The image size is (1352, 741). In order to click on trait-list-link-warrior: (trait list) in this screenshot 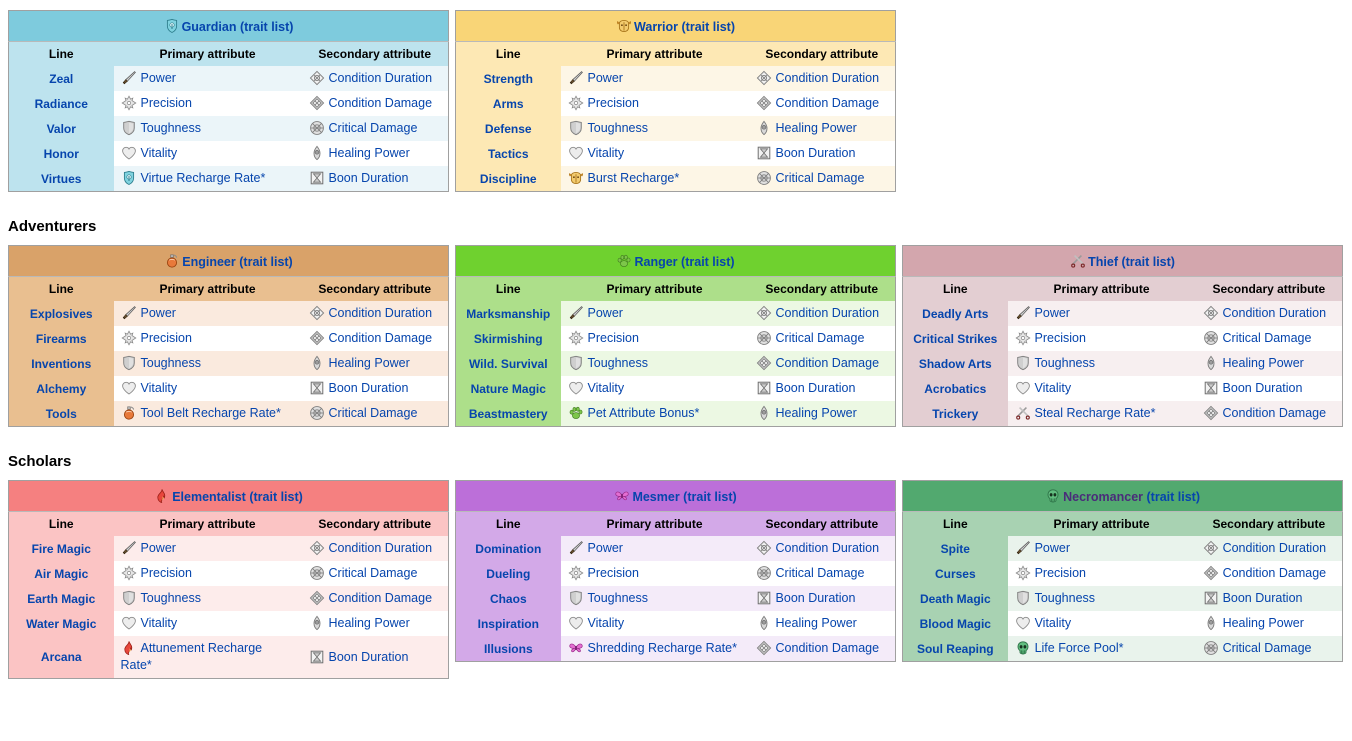, I will do `click(708, 27)`.